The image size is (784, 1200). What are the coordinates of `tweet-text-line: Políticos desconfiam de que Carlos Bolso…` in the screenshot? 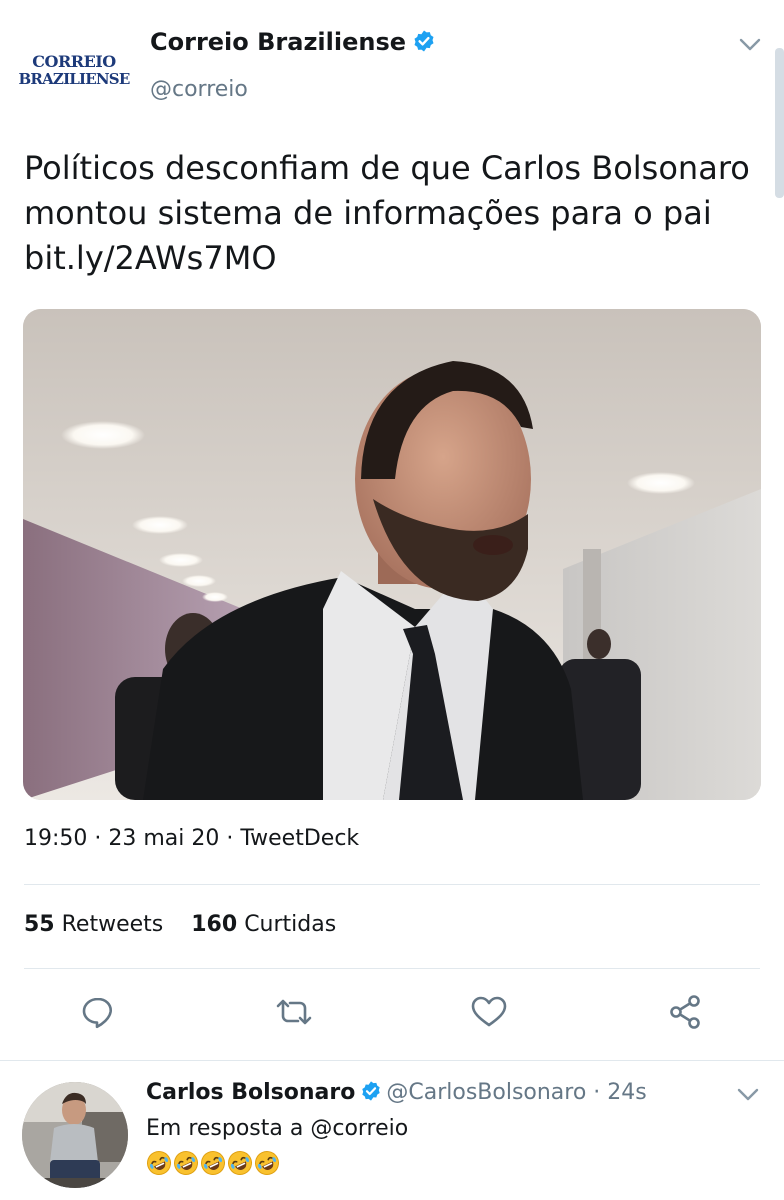 It's located at (387, 168).